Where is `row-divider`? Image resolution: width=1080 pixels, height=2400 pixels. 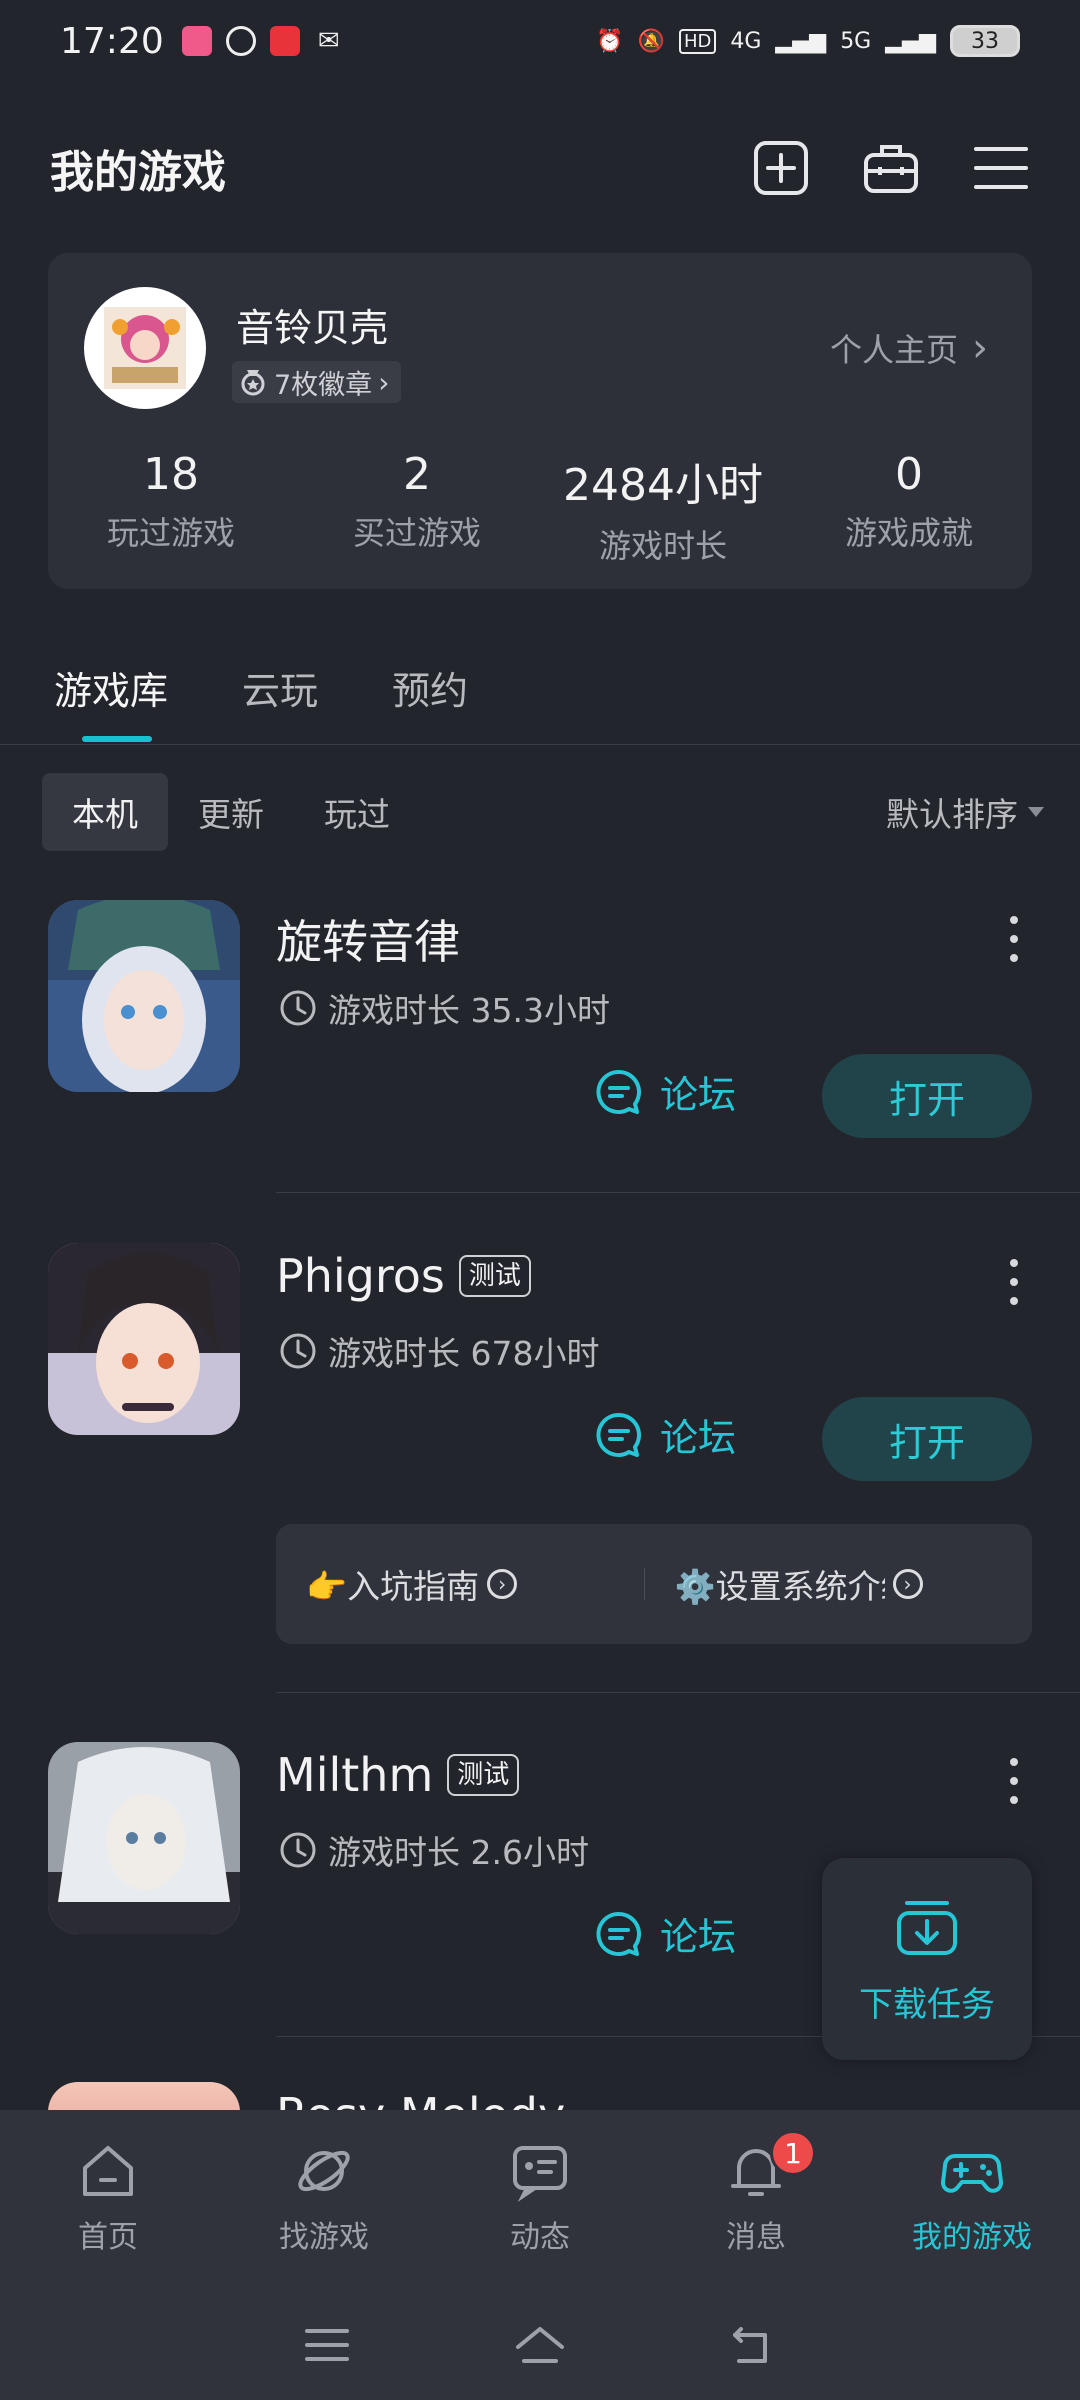
row-divider is located at coordinates (678, 1192).